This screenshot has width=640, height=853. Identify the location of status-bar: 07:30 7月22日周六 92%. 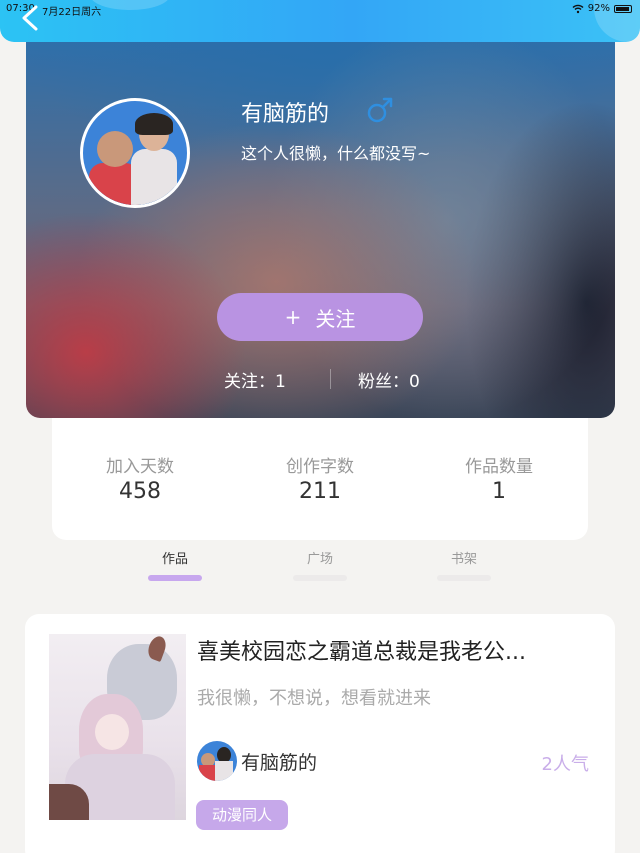
(320, 9).